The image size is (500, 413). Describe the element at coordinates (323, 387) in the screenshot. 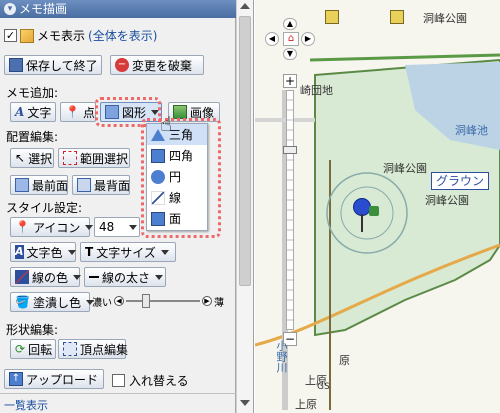

I see `map-label-gs: GS` at that location.